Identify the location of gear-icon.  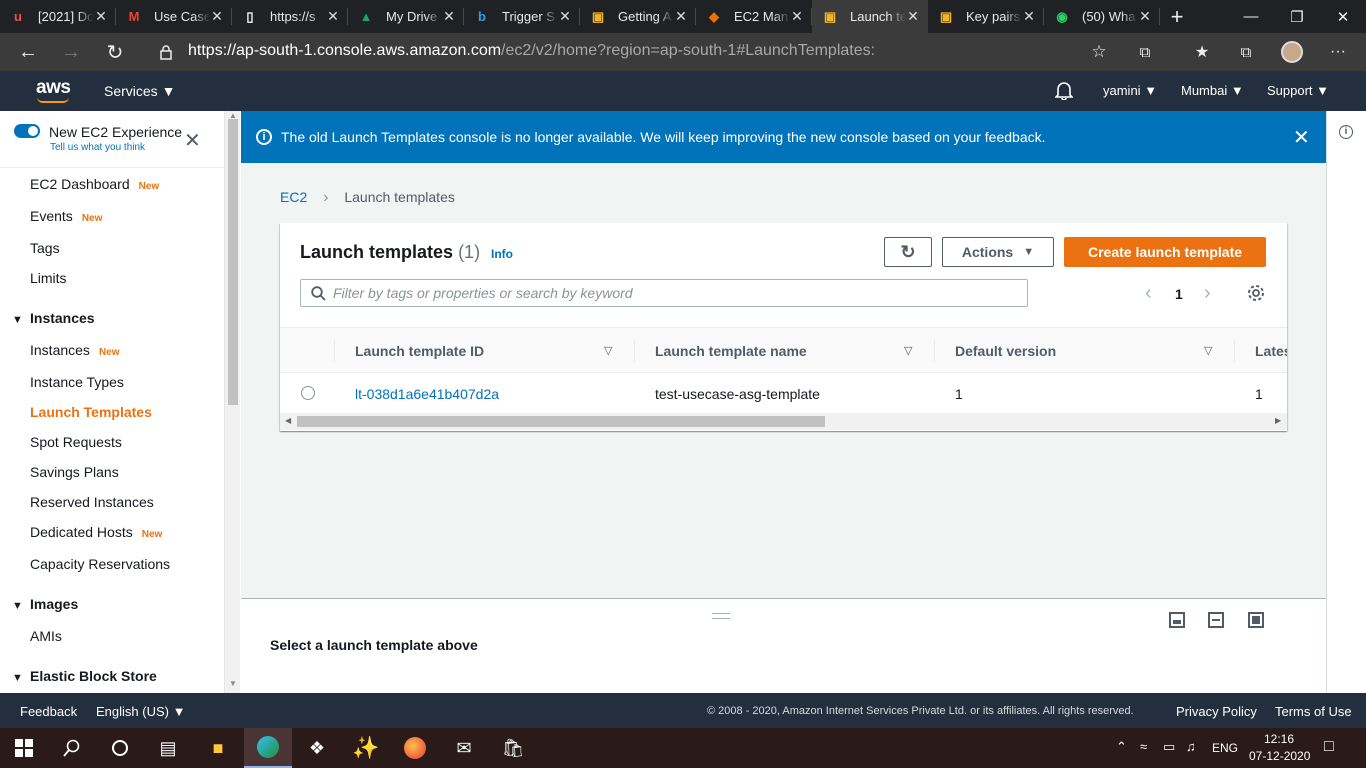
(1256, 293).